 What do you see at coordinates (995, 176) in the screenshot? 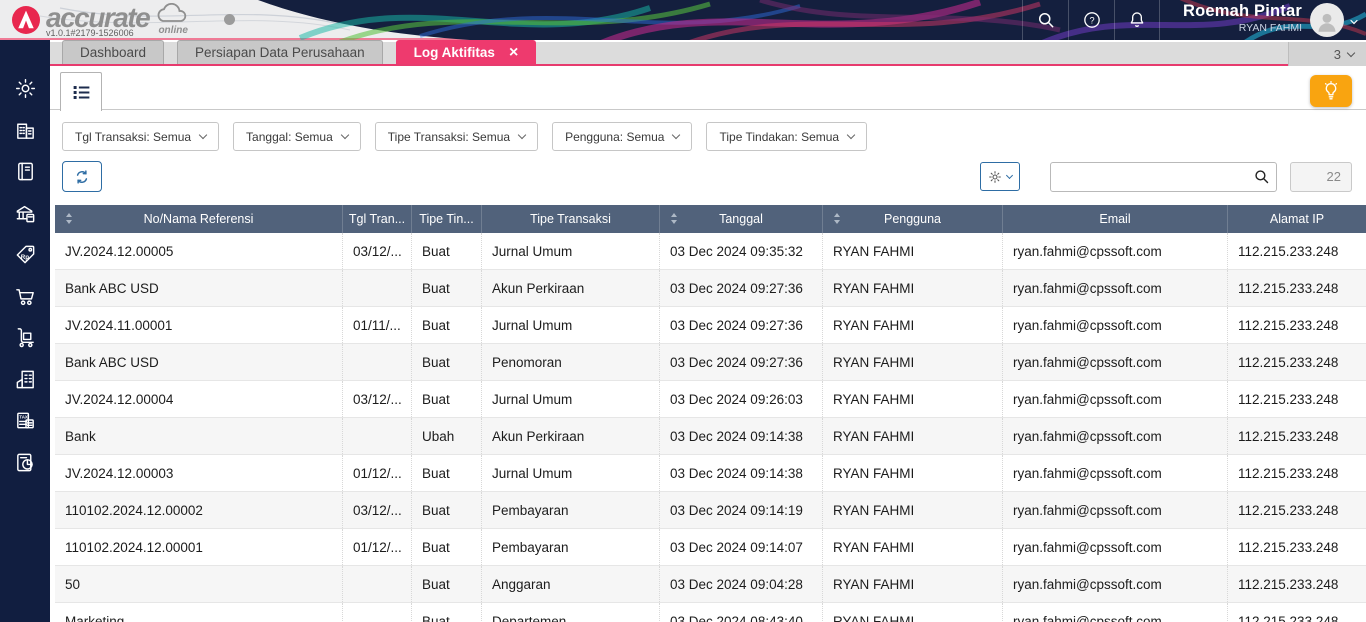
I see `gear-icon` at bounding box center [995, 176].